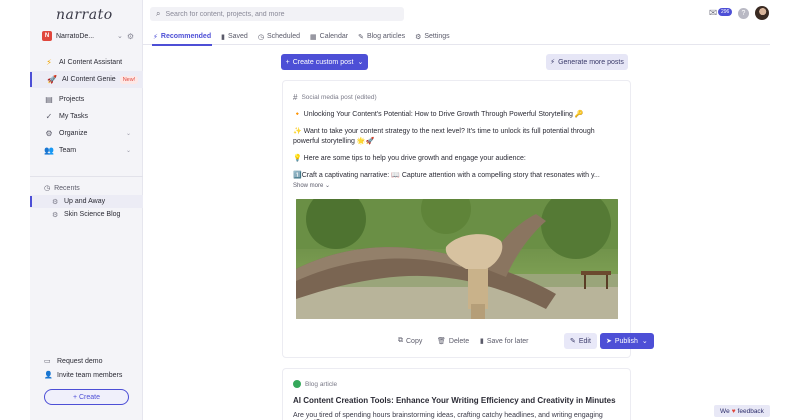 The image size is (800, 420). Describe the element at coordinates (48, 375) in the screenshot. I see `user-plus-icon: 👤` at that location.